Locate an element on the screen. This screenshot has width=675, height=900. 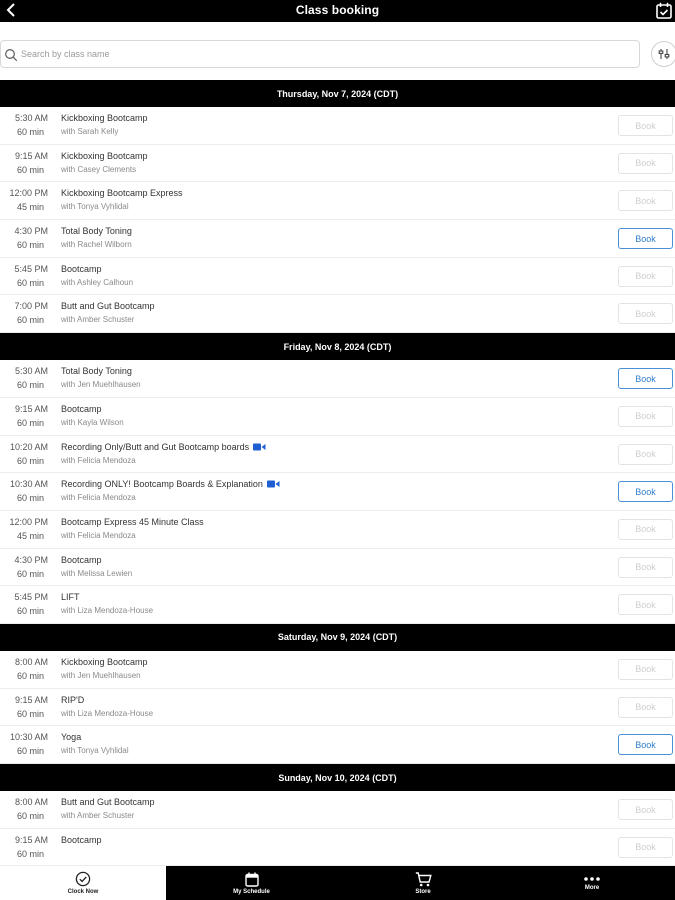
class-time: 10:20 AM is located at coordinates (28, 446).